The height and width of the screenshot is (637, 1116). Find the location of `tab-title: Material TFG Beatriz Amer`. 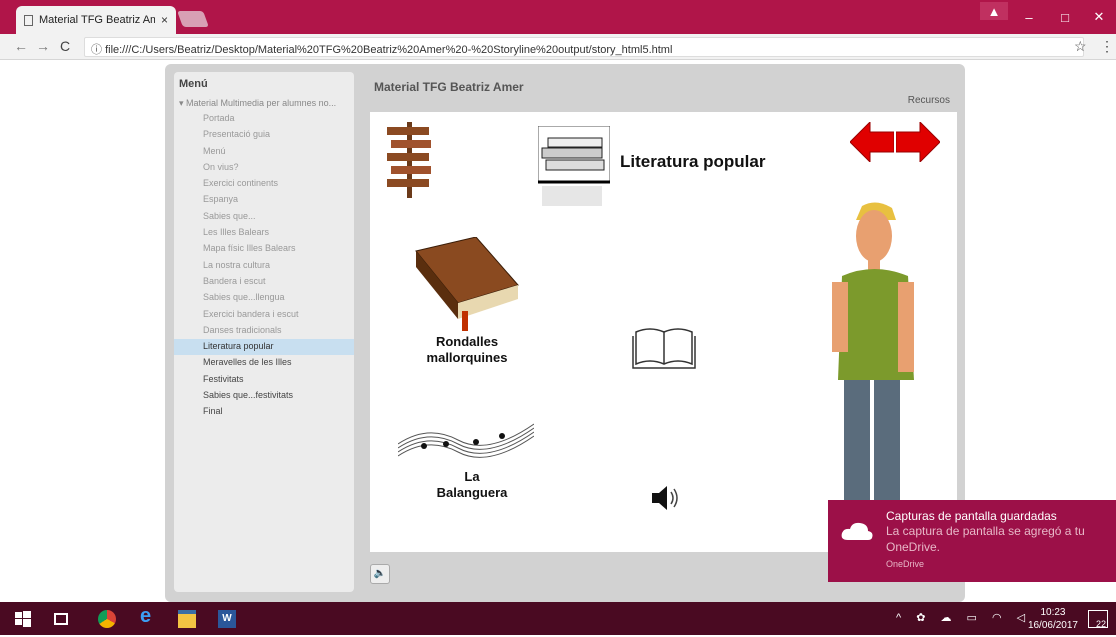

tab-title: Material TFG Beatriz Amer is located at coordinates (97, 20).